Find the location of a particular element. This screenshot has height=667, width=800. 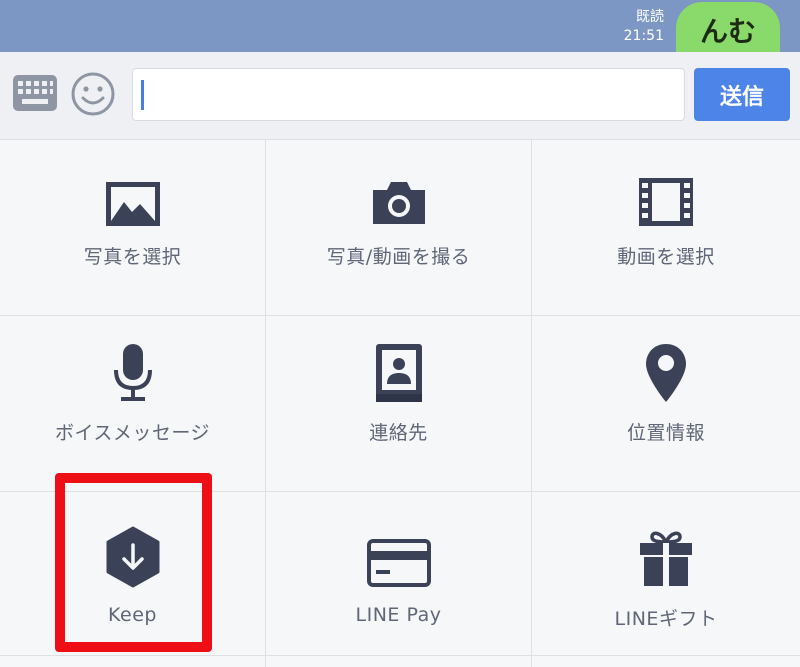

message-time: 21:51 is located at coordinates (643, 36).